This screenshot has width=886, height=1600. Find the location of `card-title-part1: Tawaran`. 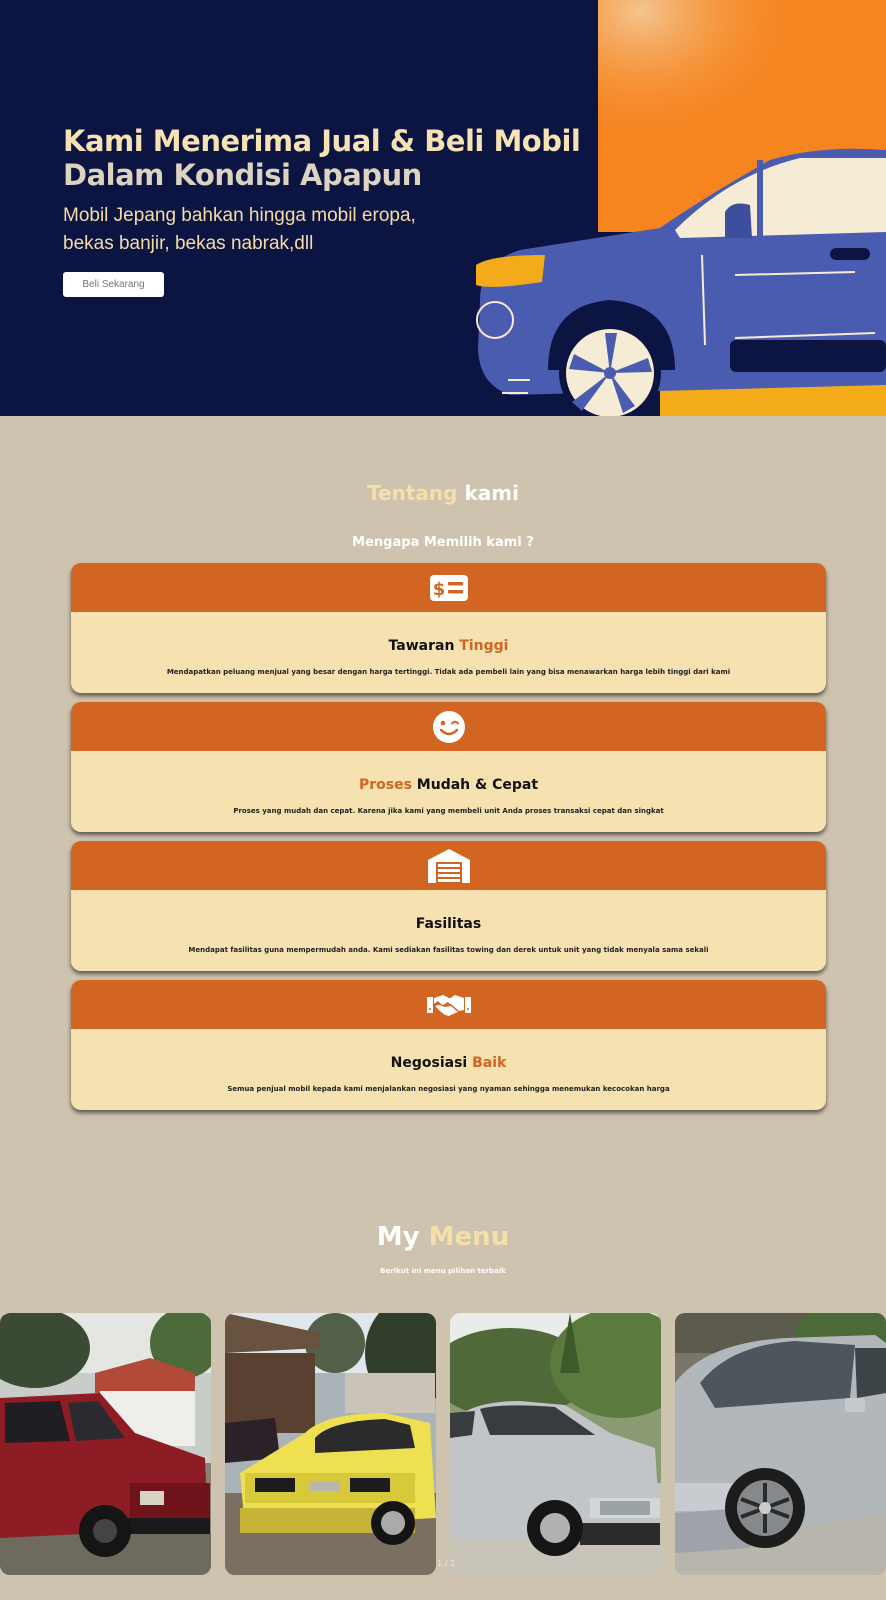

card-title-part1: Tawaran is located at coordinates (421, 646).